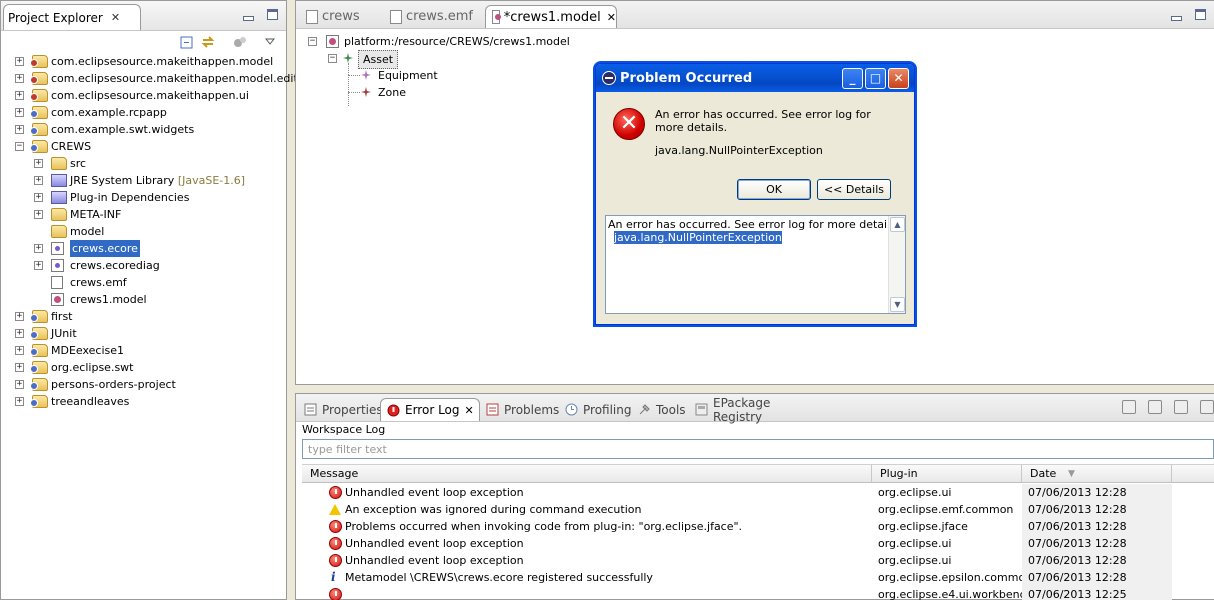 The height and width of the screenshot is (600, 1214). I want to click on scroll-up-icon: ▲, so click(897, 224).